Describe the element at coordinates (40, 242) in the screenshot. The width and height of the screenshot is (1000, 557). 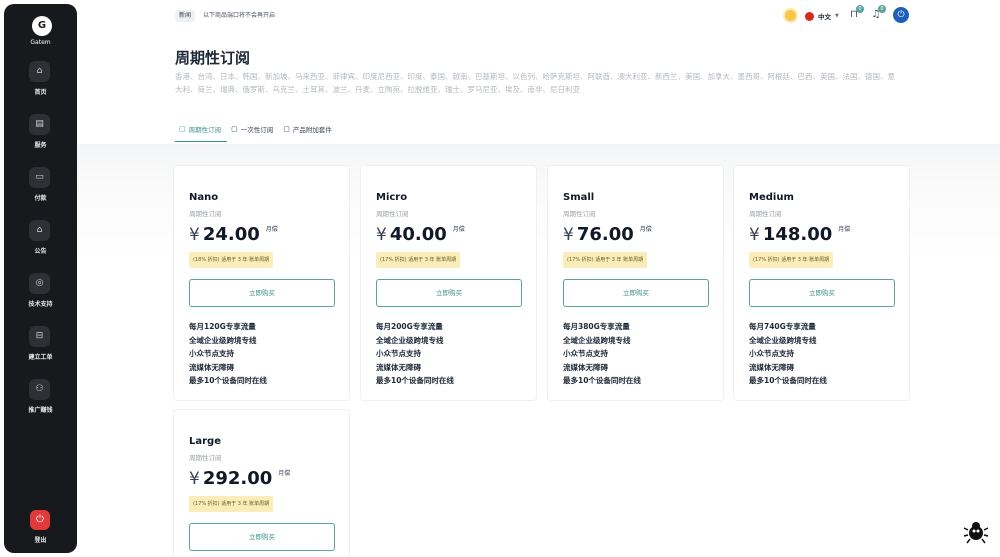
I see `sidebar-item-announcements: ⌂ 公告` at that location.